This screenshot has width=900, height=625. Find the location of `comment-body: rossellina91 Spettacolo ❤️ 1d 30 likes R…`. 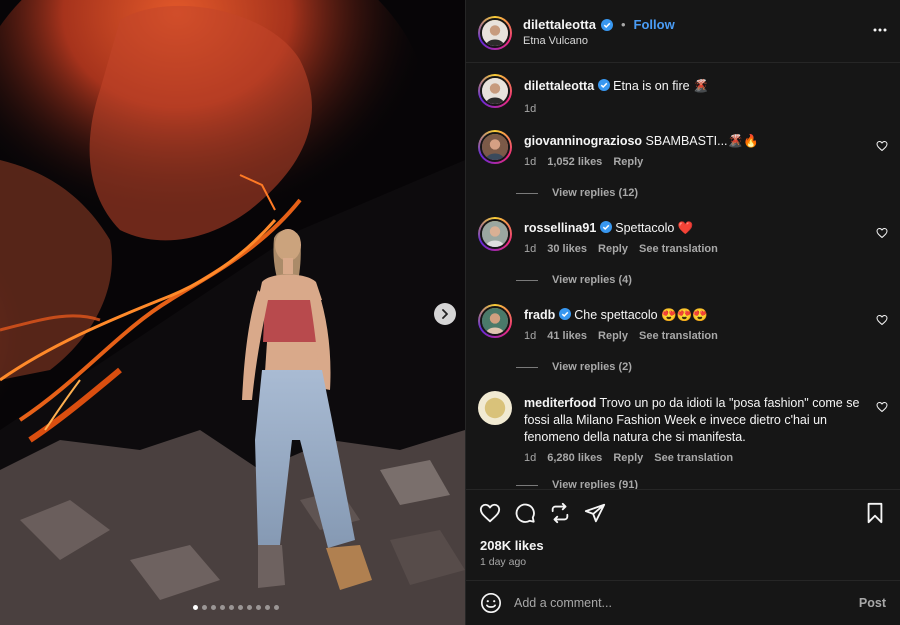

comment-body: rossellina91 Spettacolo ❤️ 1d 30 likes R… is located at coordinates (694, 239).